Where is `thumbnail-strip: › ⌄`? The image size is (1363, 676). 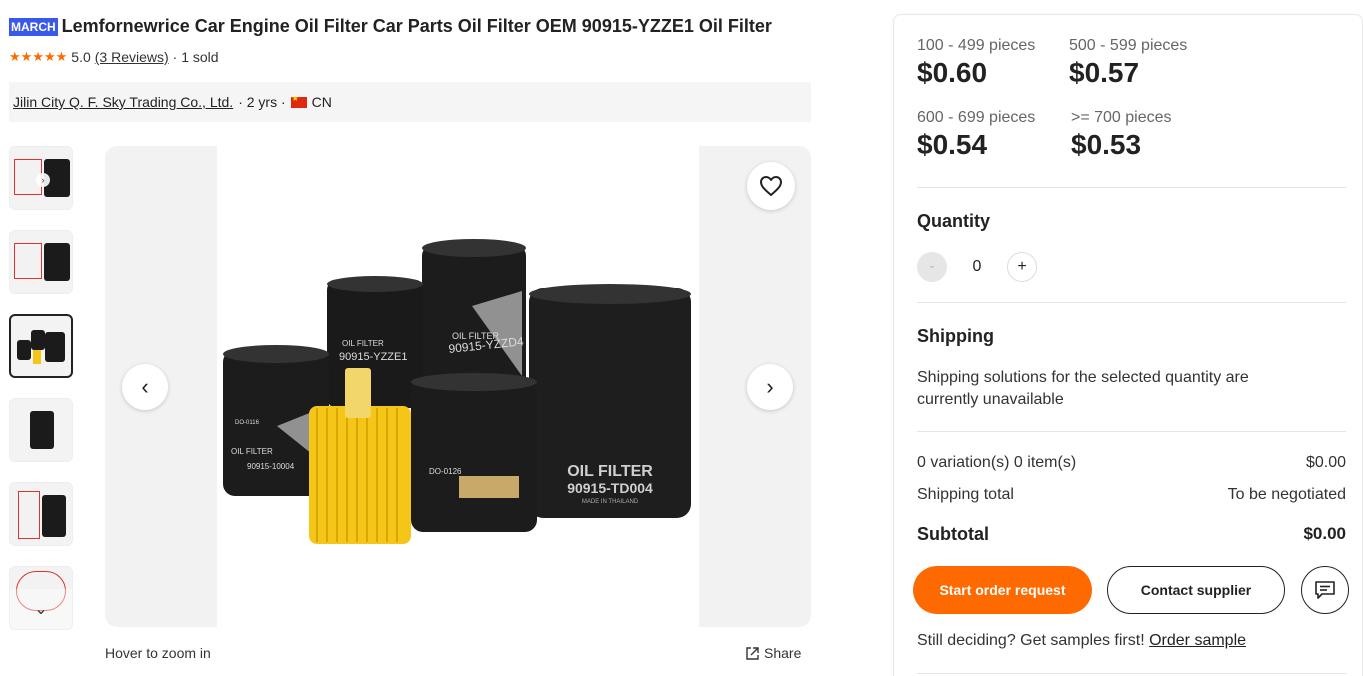
thumbnail-strip: › ⌄ is located at coordinates (41, 398).